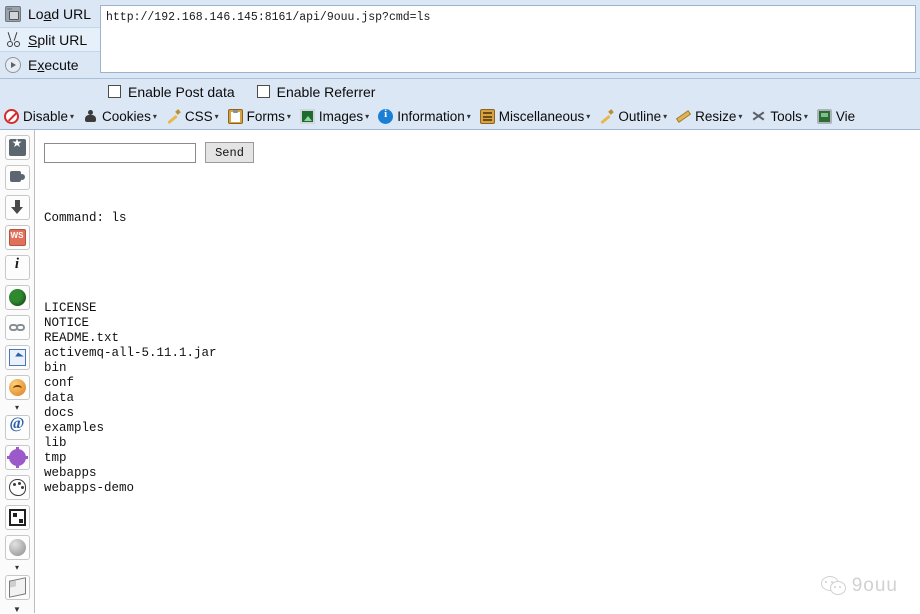 The height and width of the screenshot is (614, 920). I want to click on grid-table-icon, so click(17, 517).